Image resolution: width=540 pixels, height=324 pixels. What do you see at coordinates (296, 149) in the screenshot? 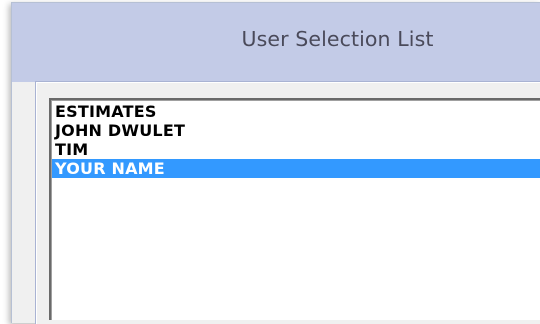
I see `list-item-tim: TIM` at bounding box center [296, 149].